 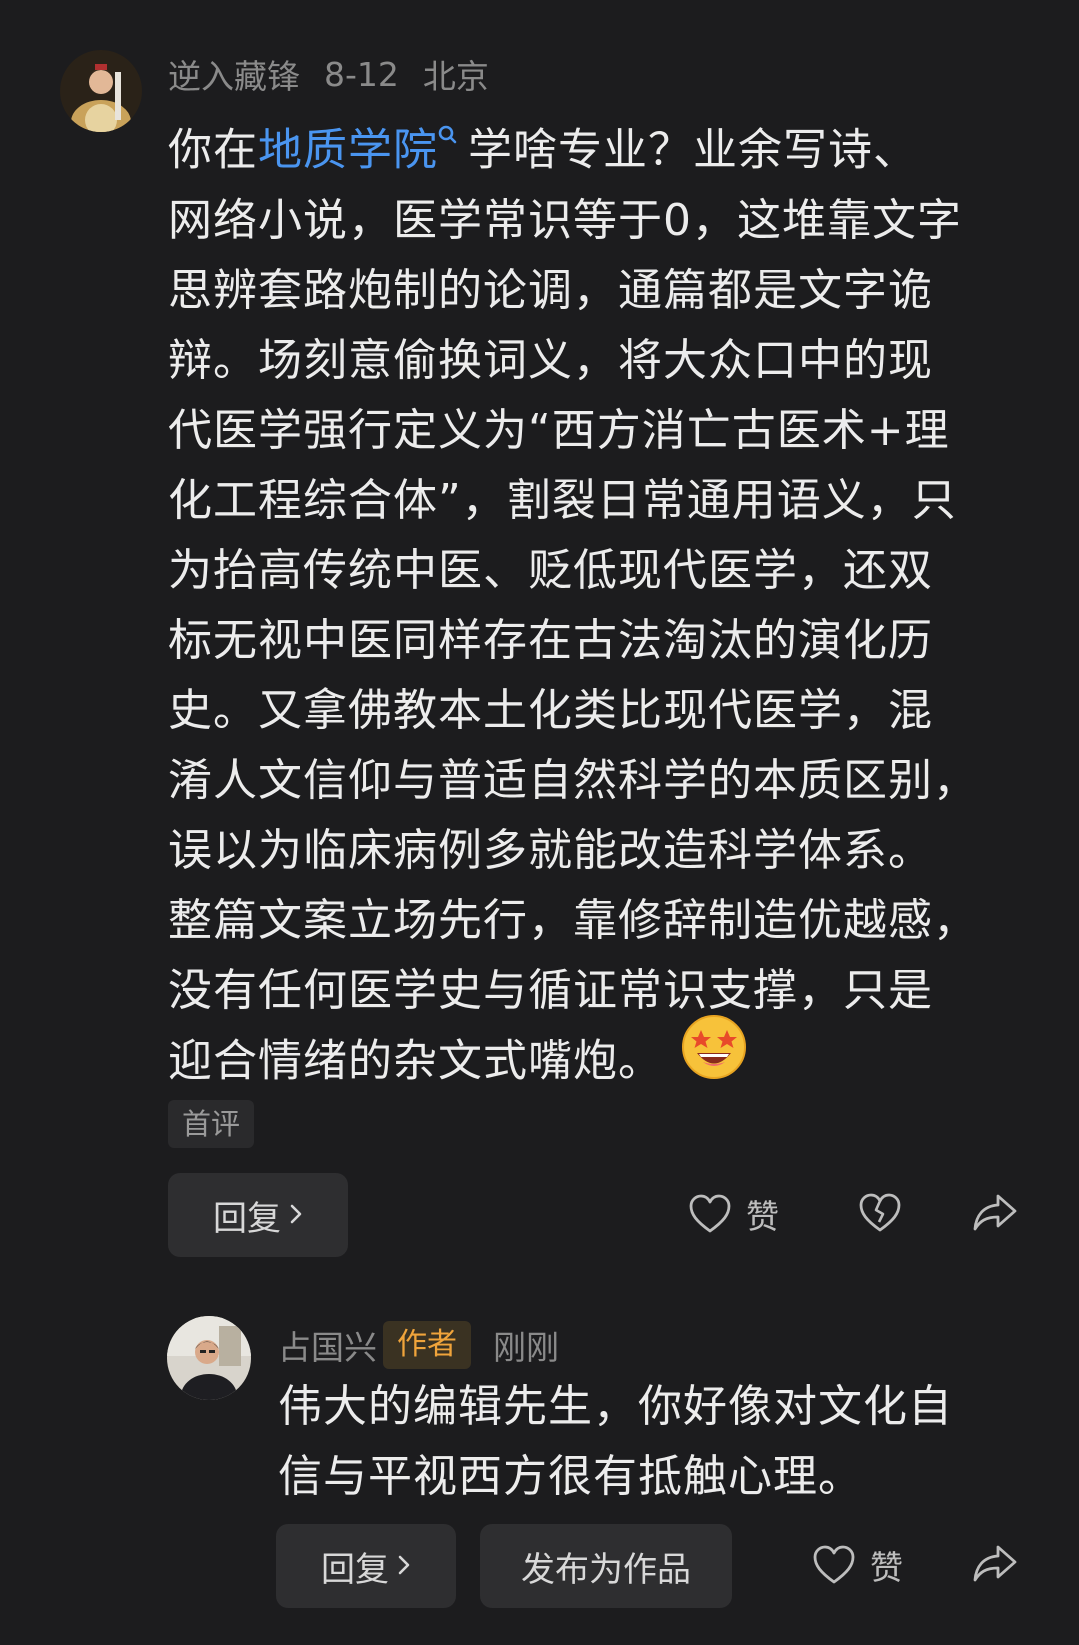 I want to click on author-badge: 作者, so click(x=427, y=1345).